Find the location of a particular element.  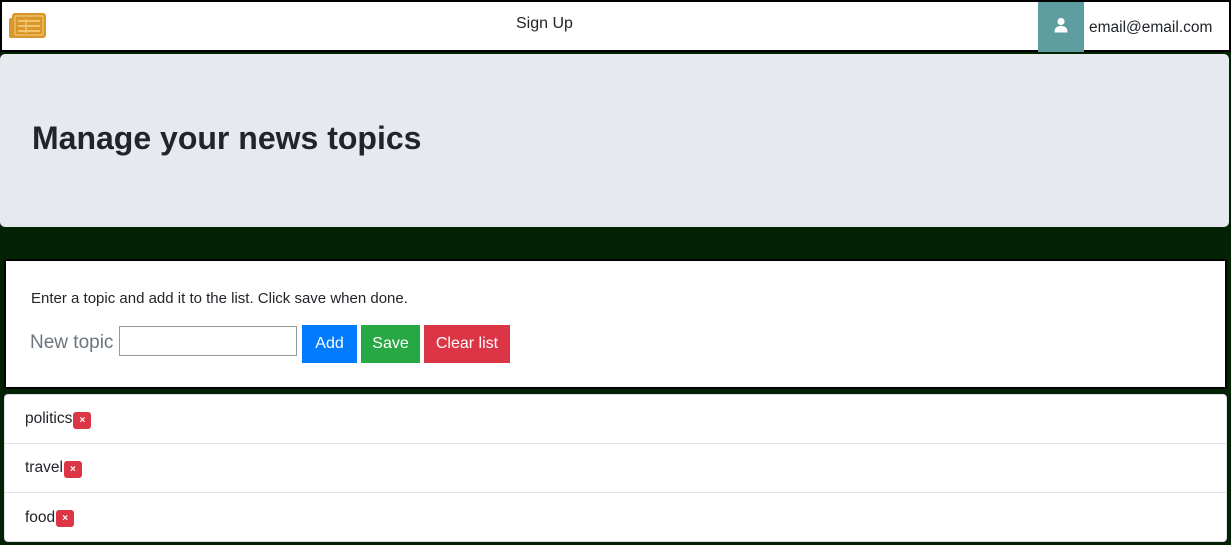

user-avatar is located at coordinates (1061, 27).